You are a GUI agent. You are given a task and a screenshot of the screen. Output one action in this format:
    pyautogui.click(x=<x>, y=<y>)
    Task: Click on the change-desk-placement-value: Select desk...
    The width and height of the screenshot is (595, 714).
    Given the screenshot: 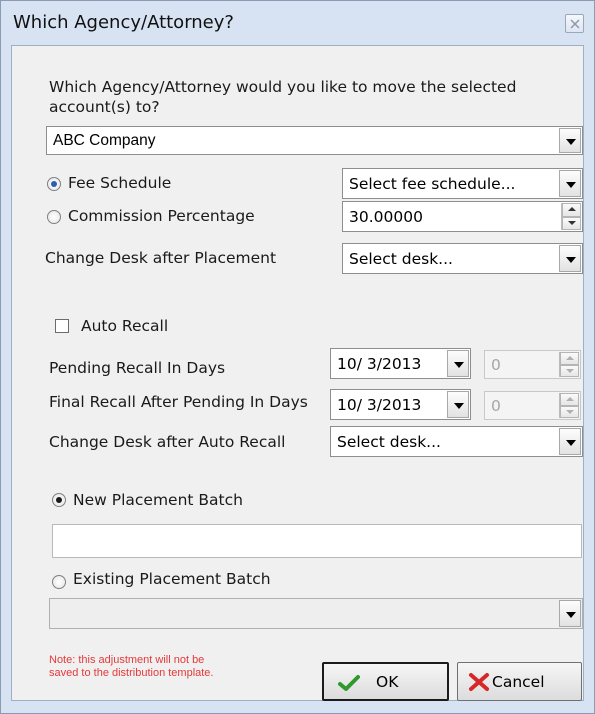 What is the action you would take?
    pyautogui.click(x=401, y=258)
    